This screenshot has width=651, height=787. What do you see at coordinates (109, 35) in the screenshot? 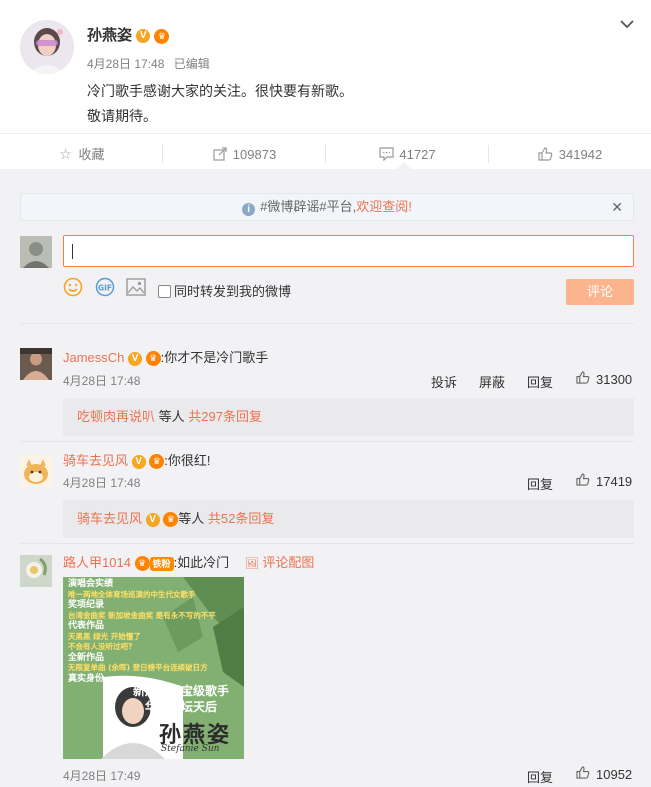
I see `post-author-name: 孙燕姿` at bounding box center [109, 35].